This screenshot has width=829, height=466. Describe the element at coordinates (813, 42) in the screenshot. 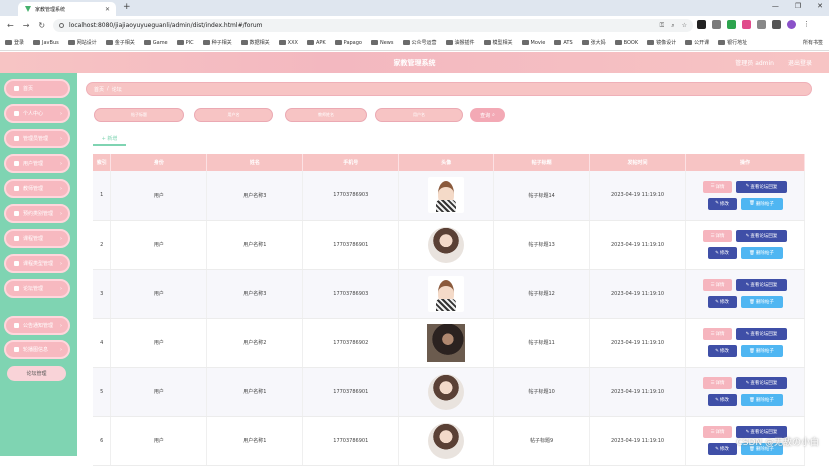

I see `all-bookmarks: 所有书签` at that location.